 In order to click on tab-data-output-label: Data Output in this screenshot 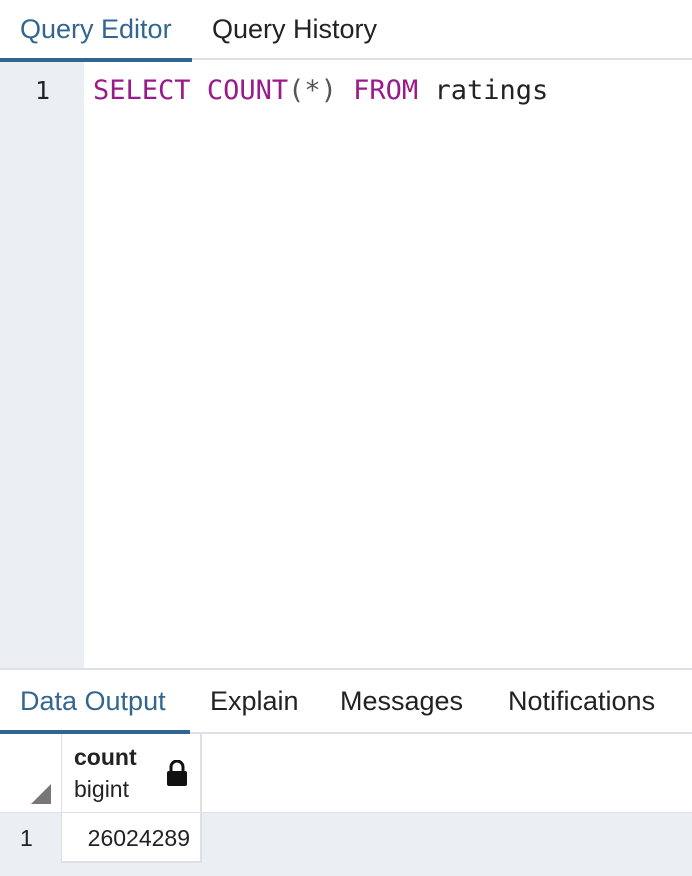, I will do `click(93, 701)`.